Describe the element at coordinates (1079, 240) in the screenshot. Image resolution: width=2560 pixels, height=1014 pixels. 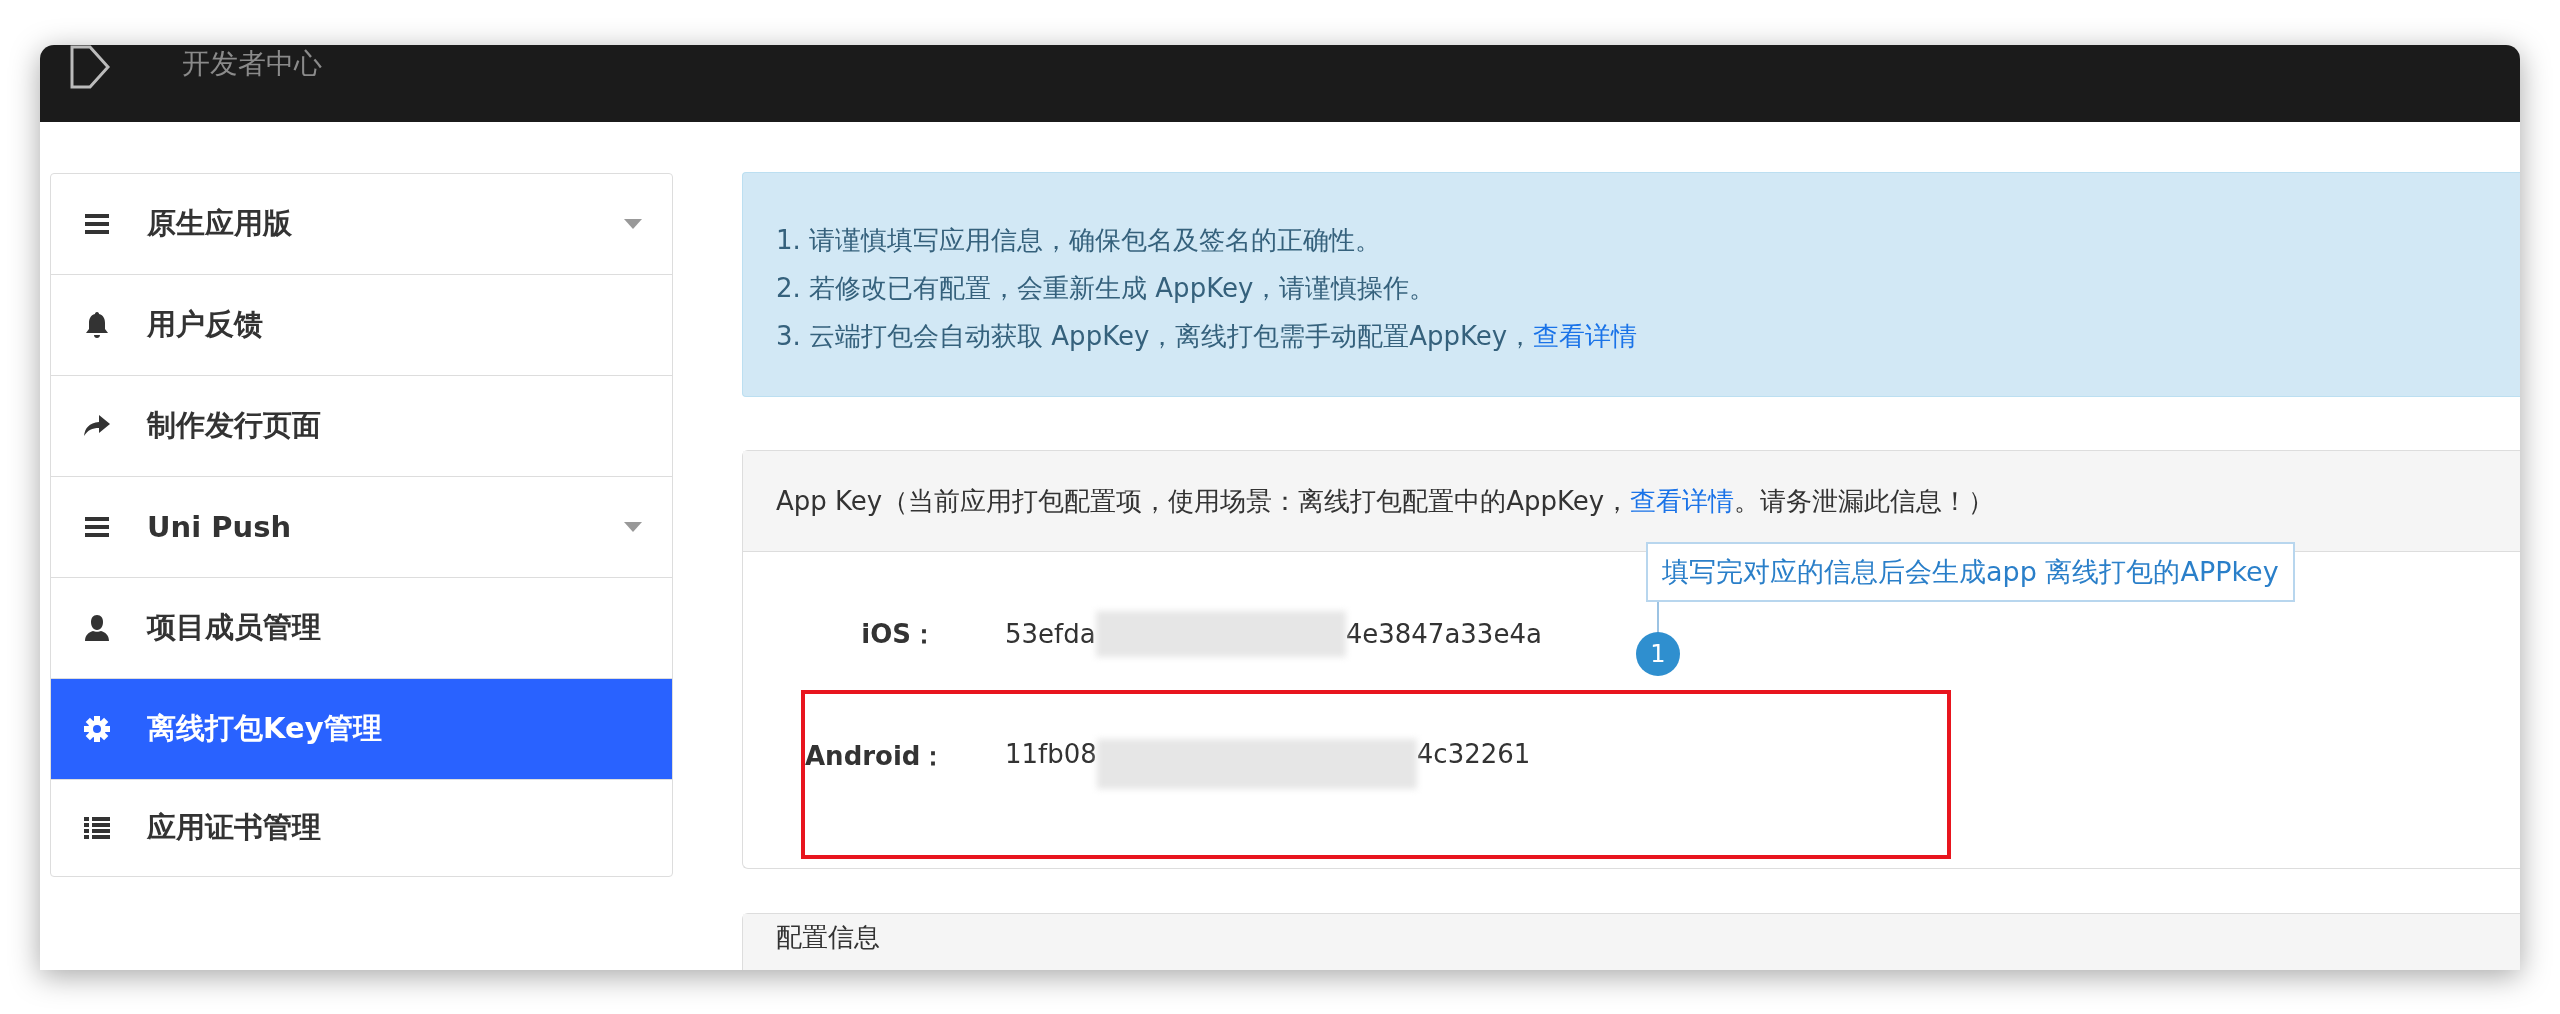
I see `notice-text: 1. 请谨慎填写应用信息，确保包名及签名的正确性。` at that location.